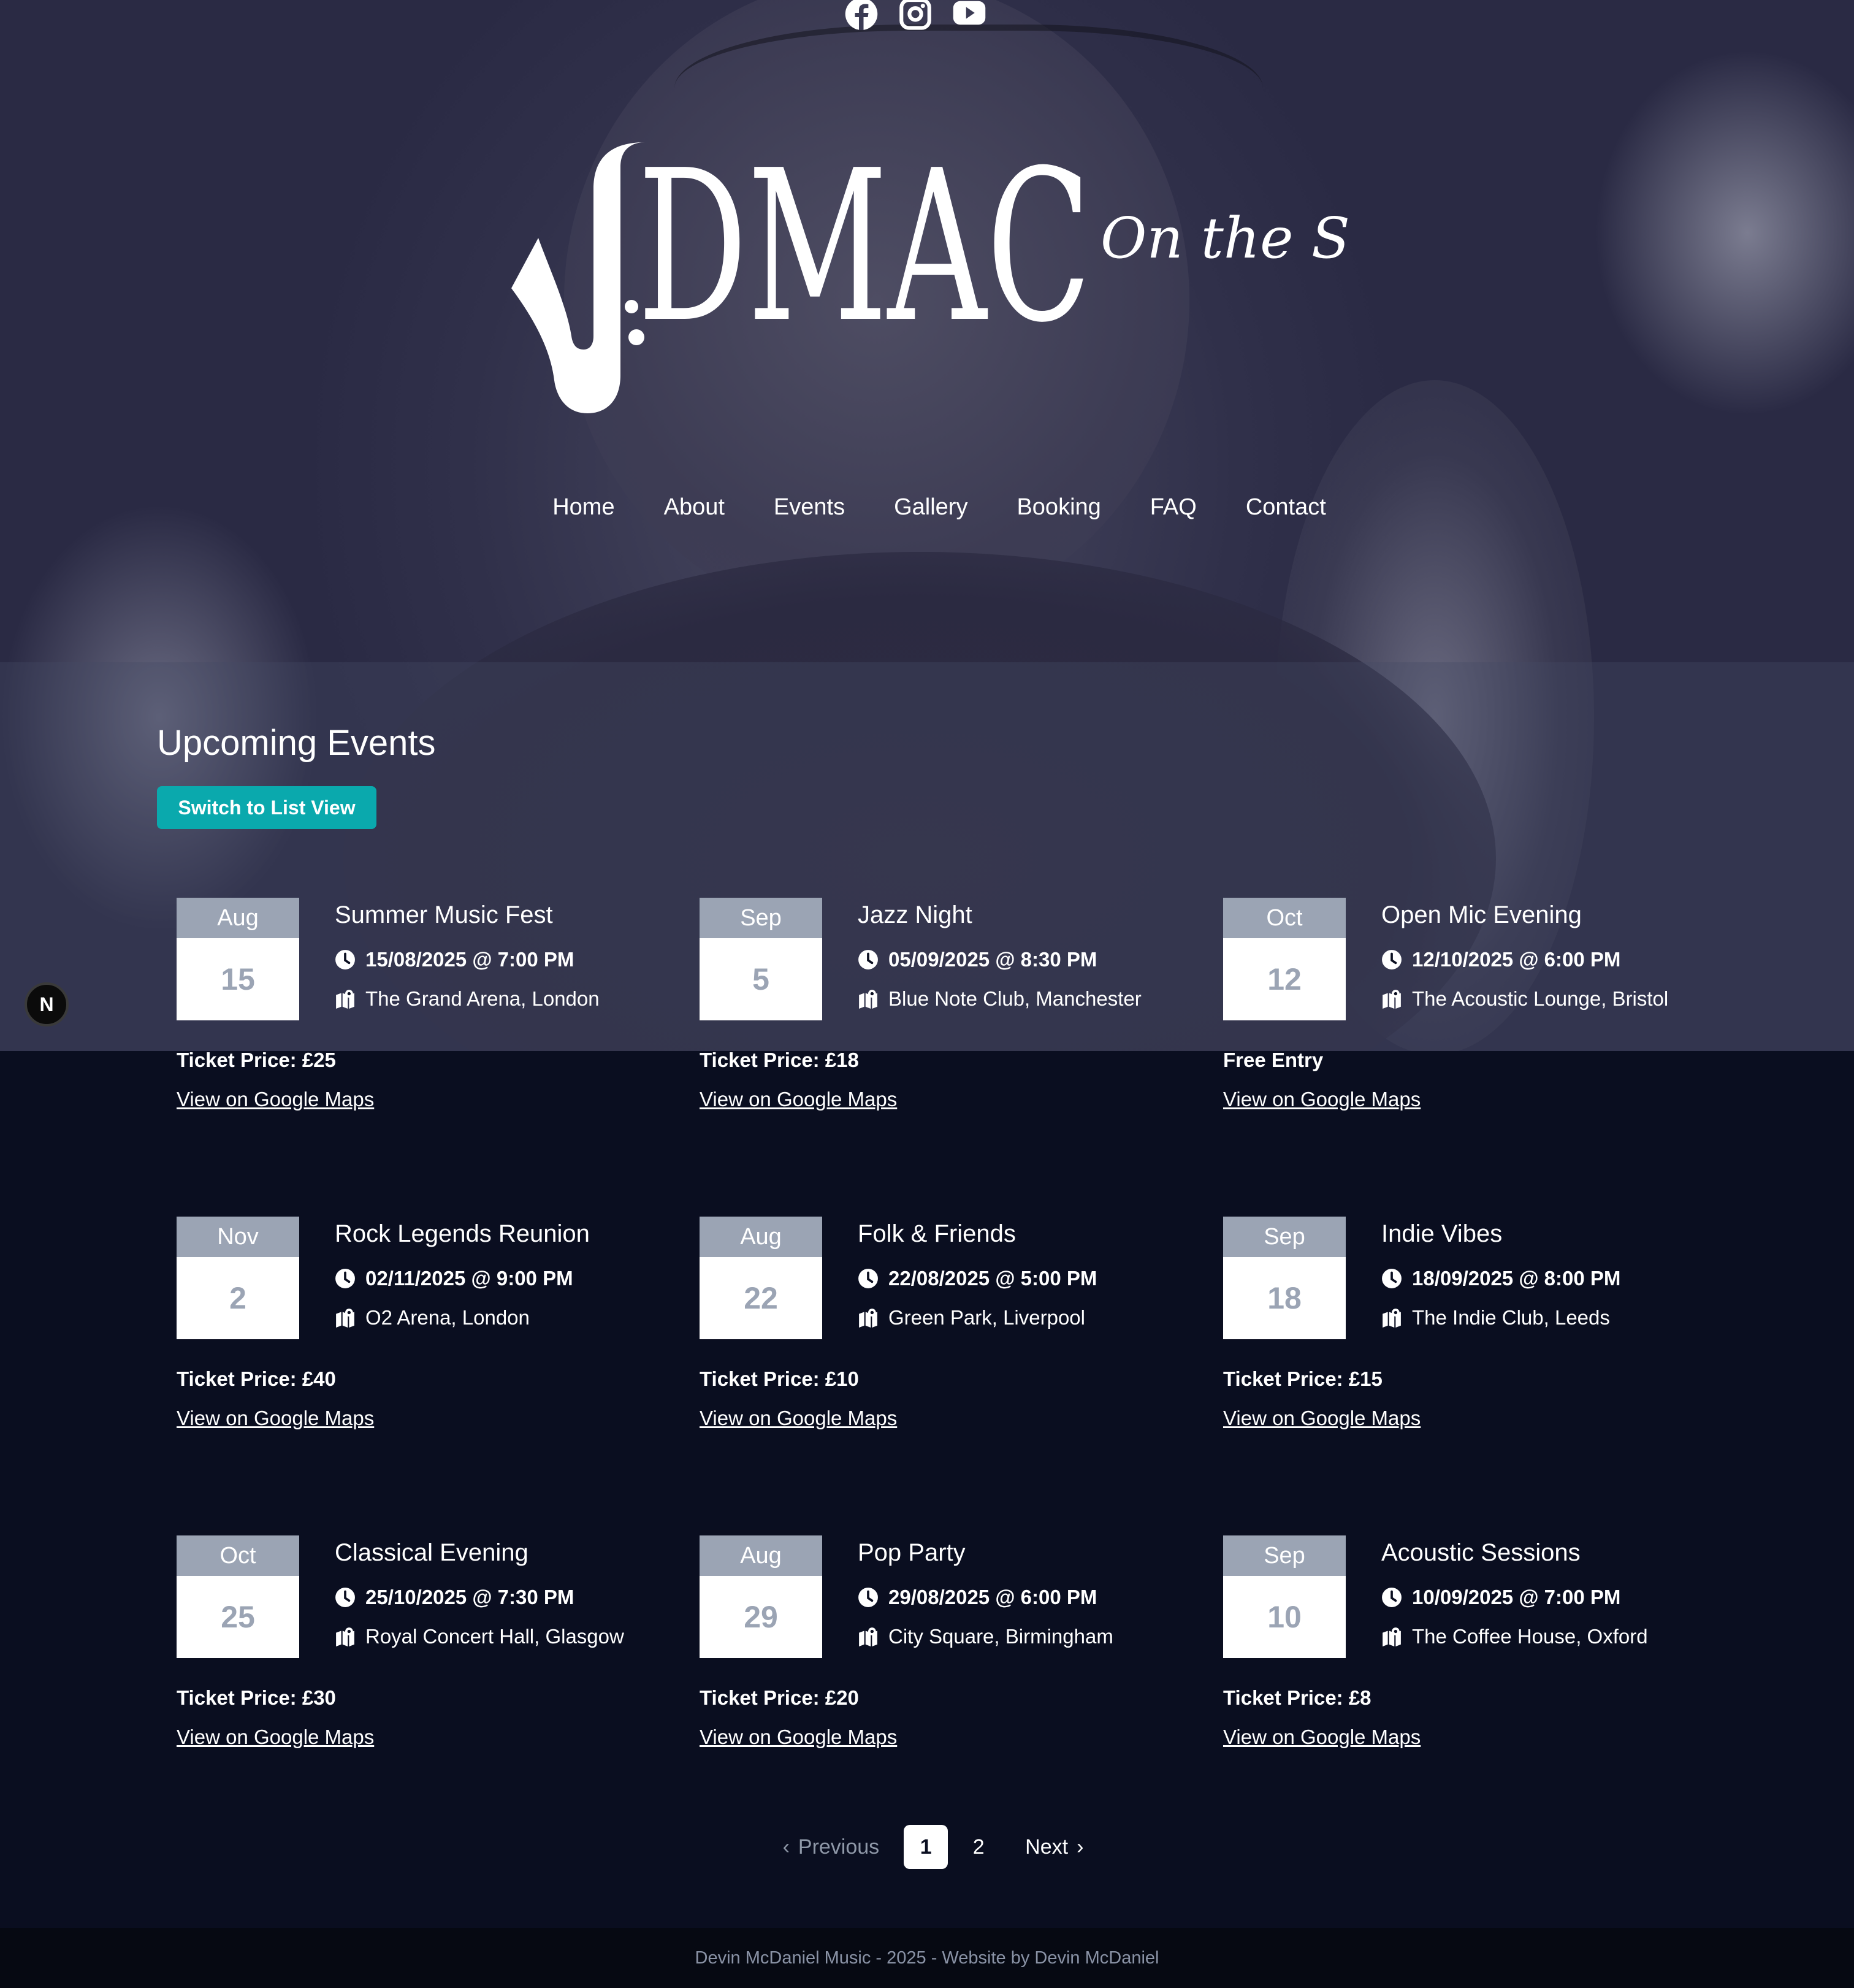 The image size is (1854, 1988). What do you see at coordinates (1297, 1698) in the screenshot?
I see `event-price: Ticket Price: £8` at bounding box center [1297, 1698].